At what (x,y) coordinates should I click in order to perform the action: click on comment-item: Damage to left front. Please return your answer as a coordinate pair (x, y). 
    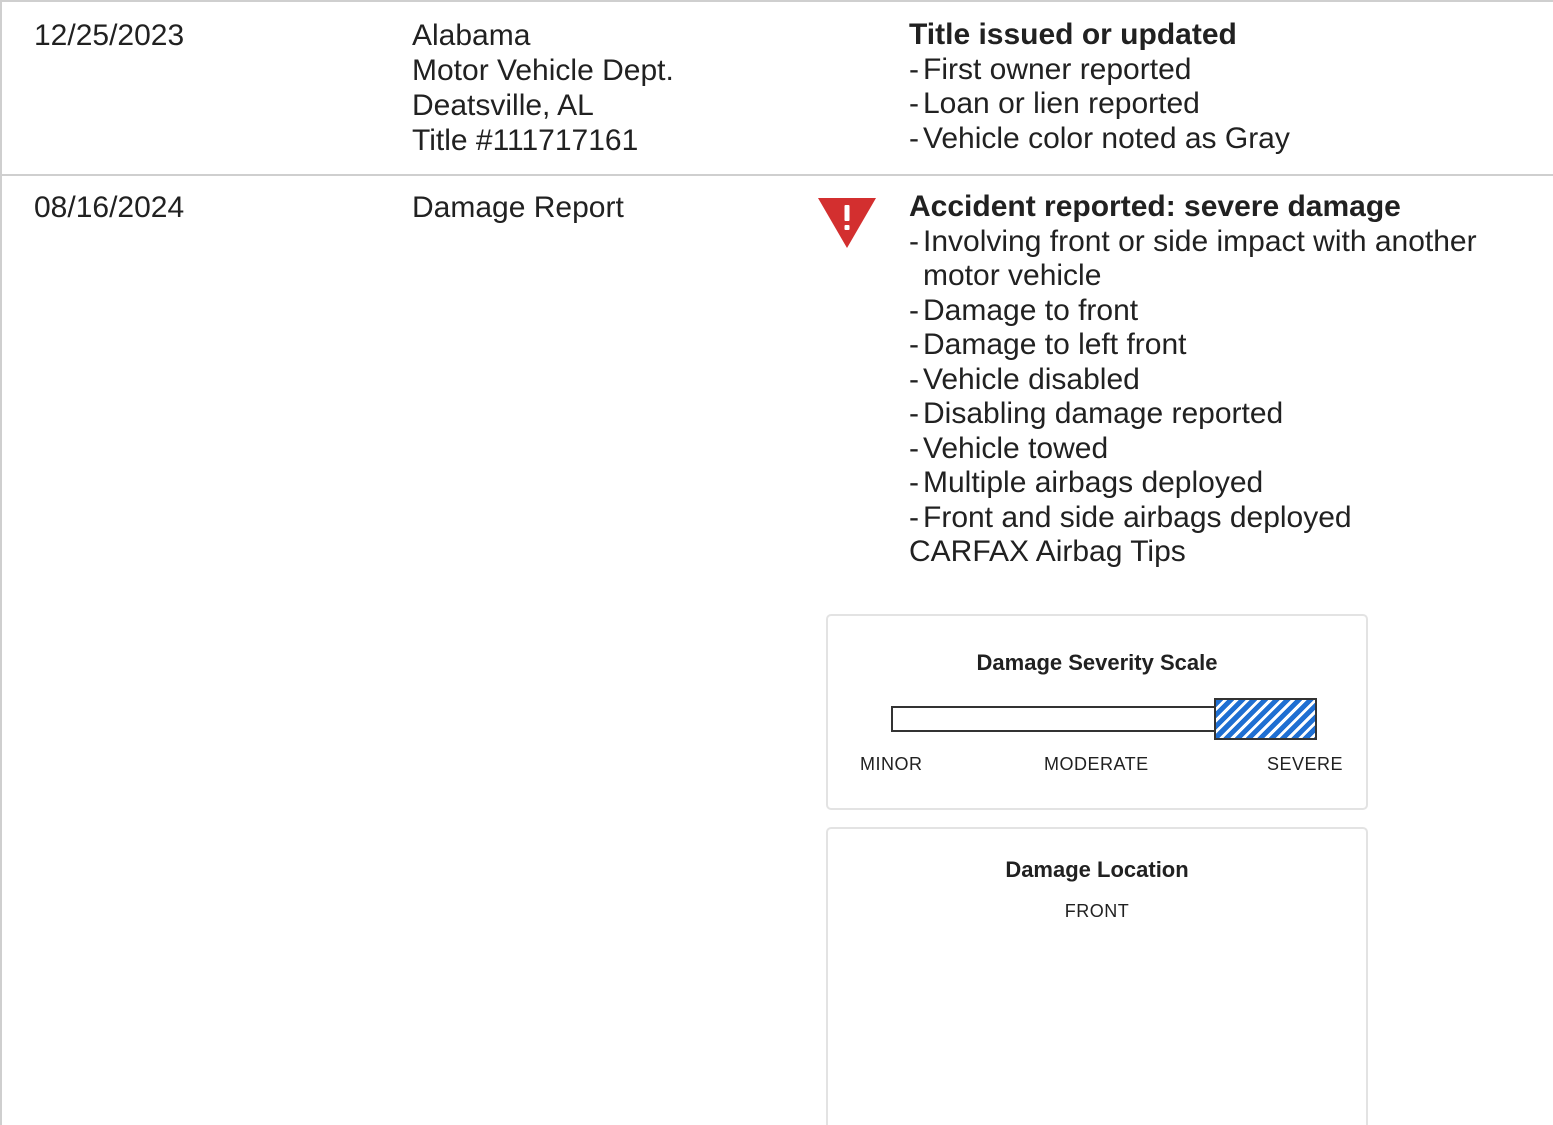
    Looking at the image, I should click on (1219, 345).